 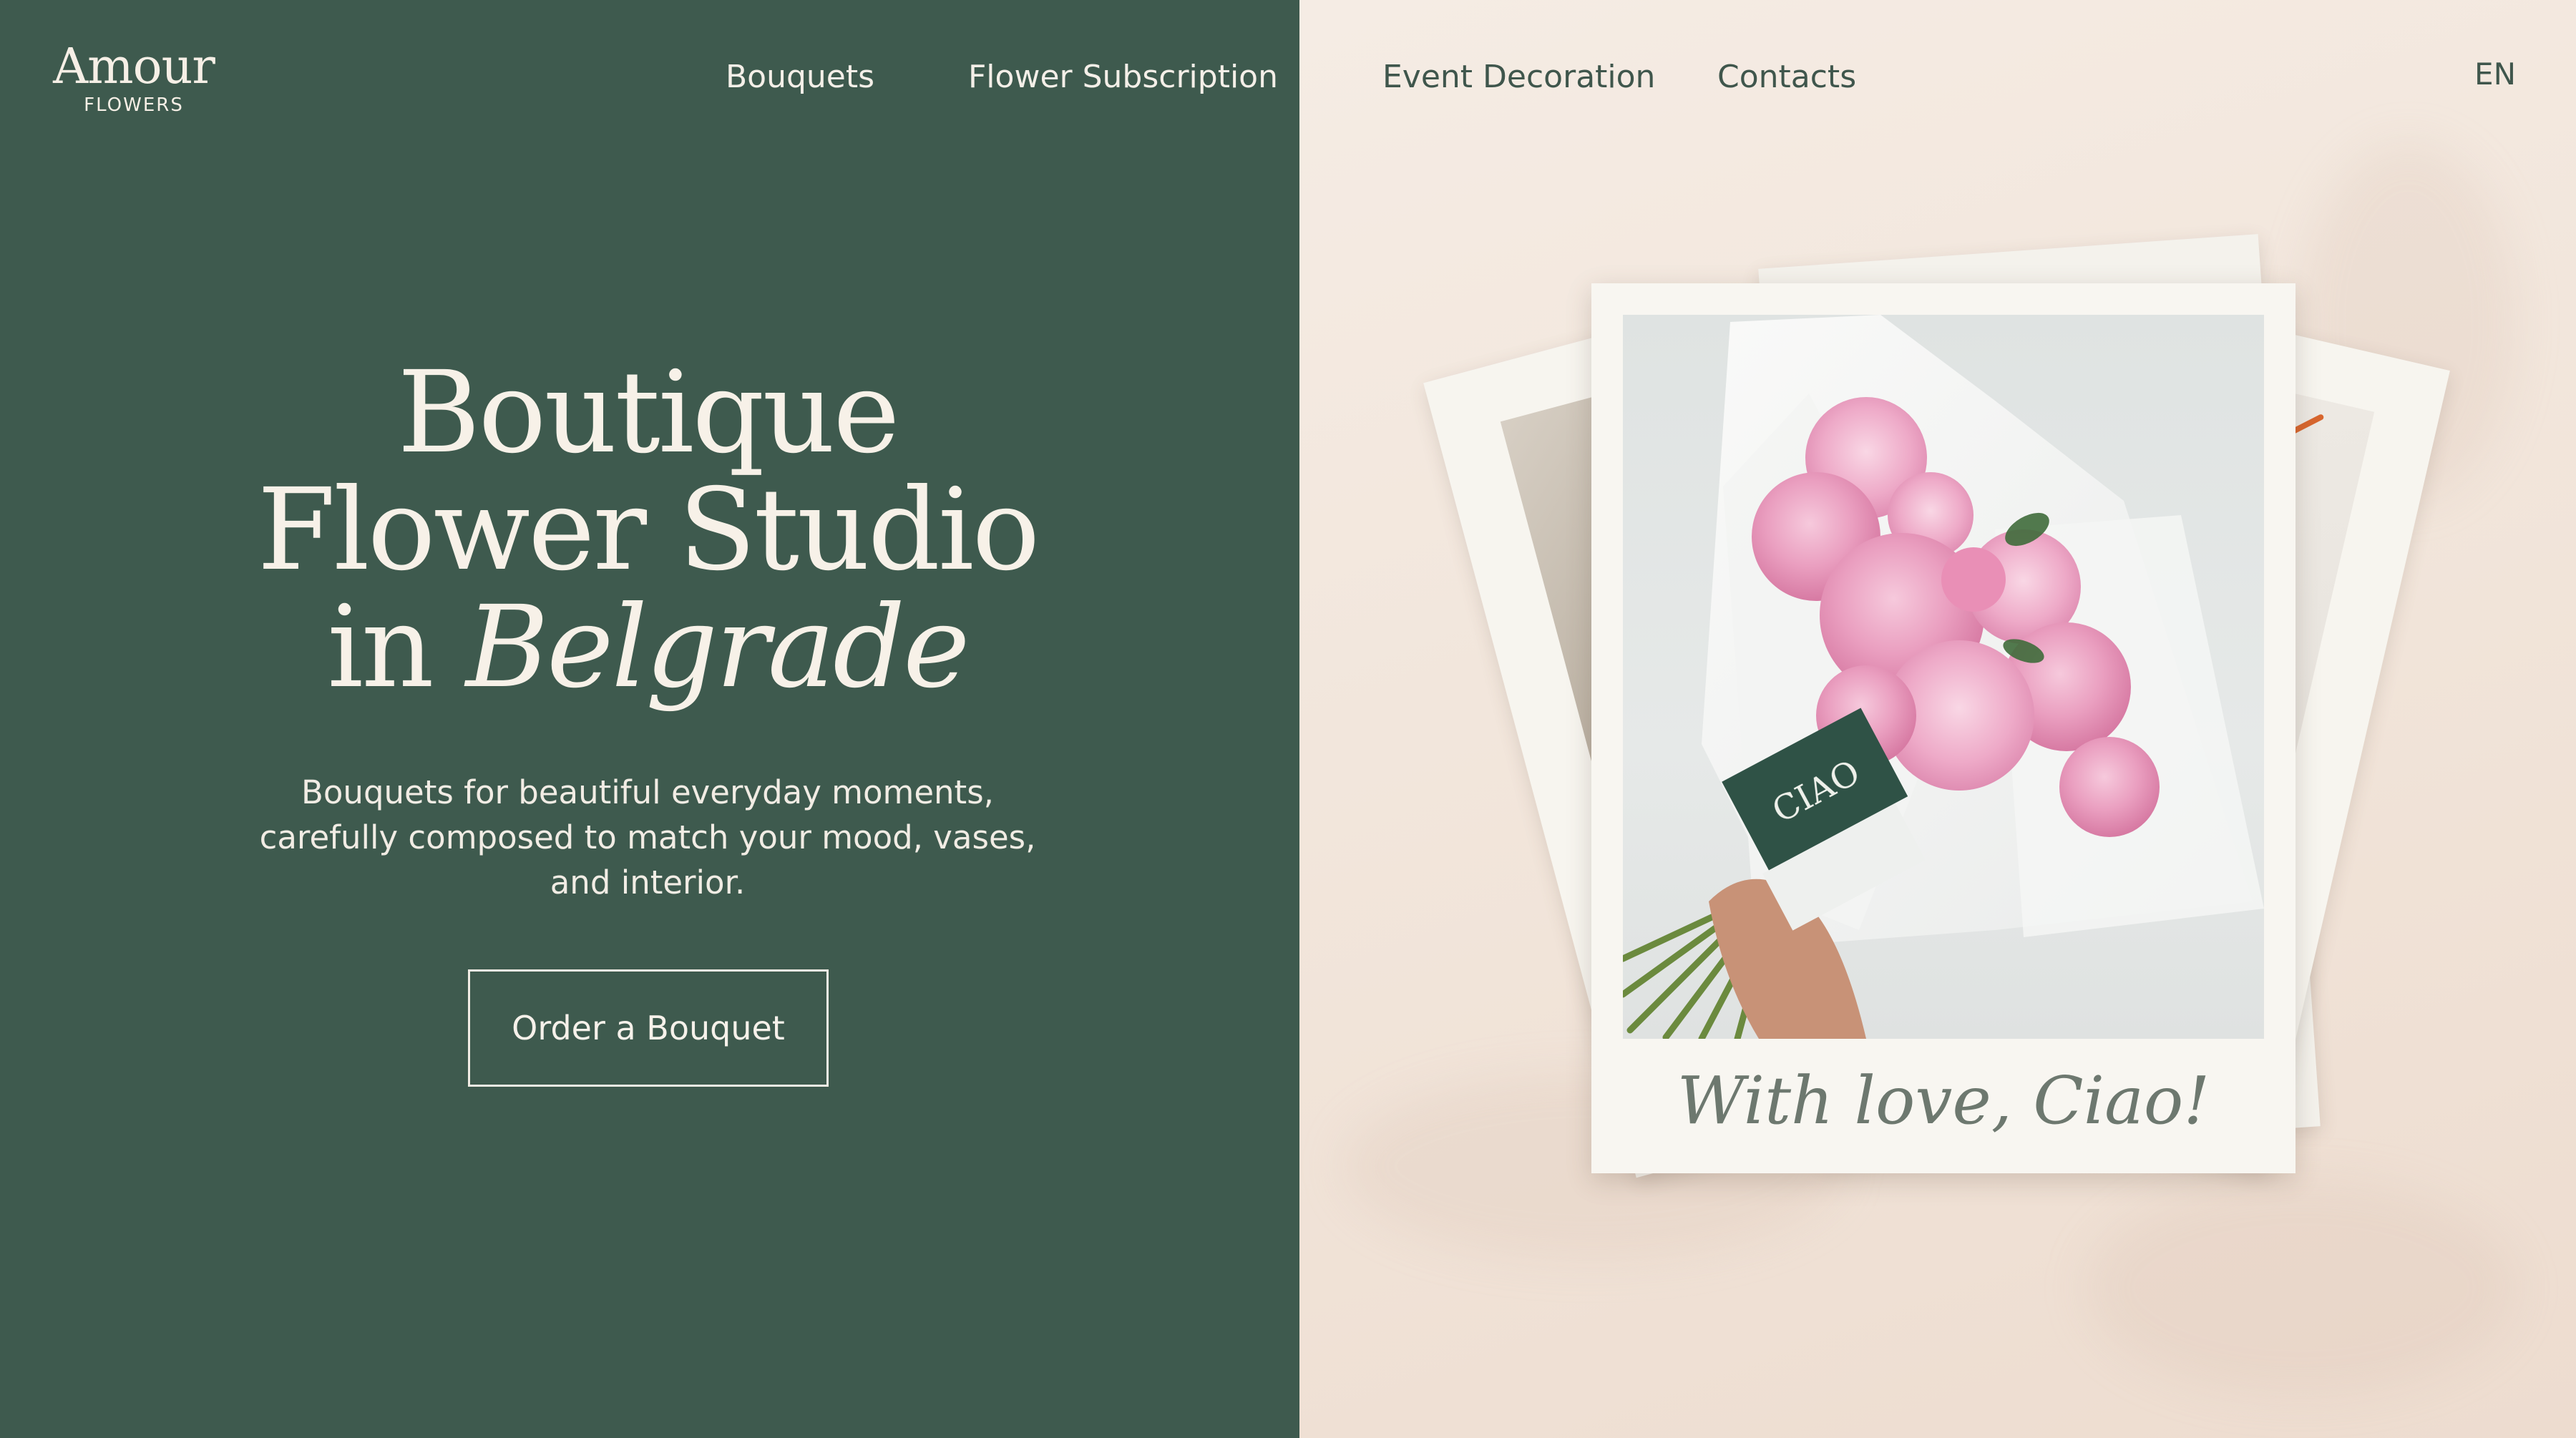 I want to click on hero-title: Boutique Flower Studio in Belgrade, so click(x=647, y=530).